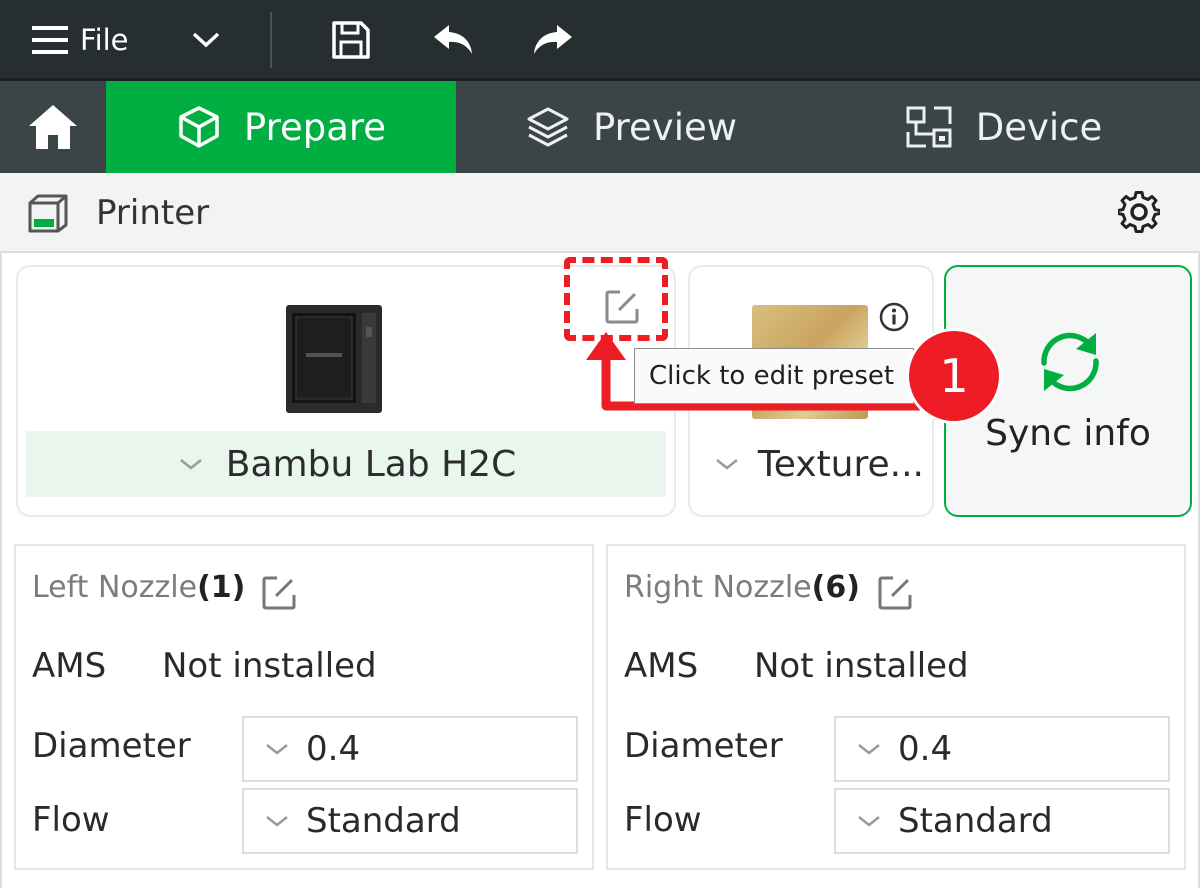  What do you see at coordinates (600, 213) in the screenshot?
I see `printer-panel-header: Printer` at bounding box center [600, 213].